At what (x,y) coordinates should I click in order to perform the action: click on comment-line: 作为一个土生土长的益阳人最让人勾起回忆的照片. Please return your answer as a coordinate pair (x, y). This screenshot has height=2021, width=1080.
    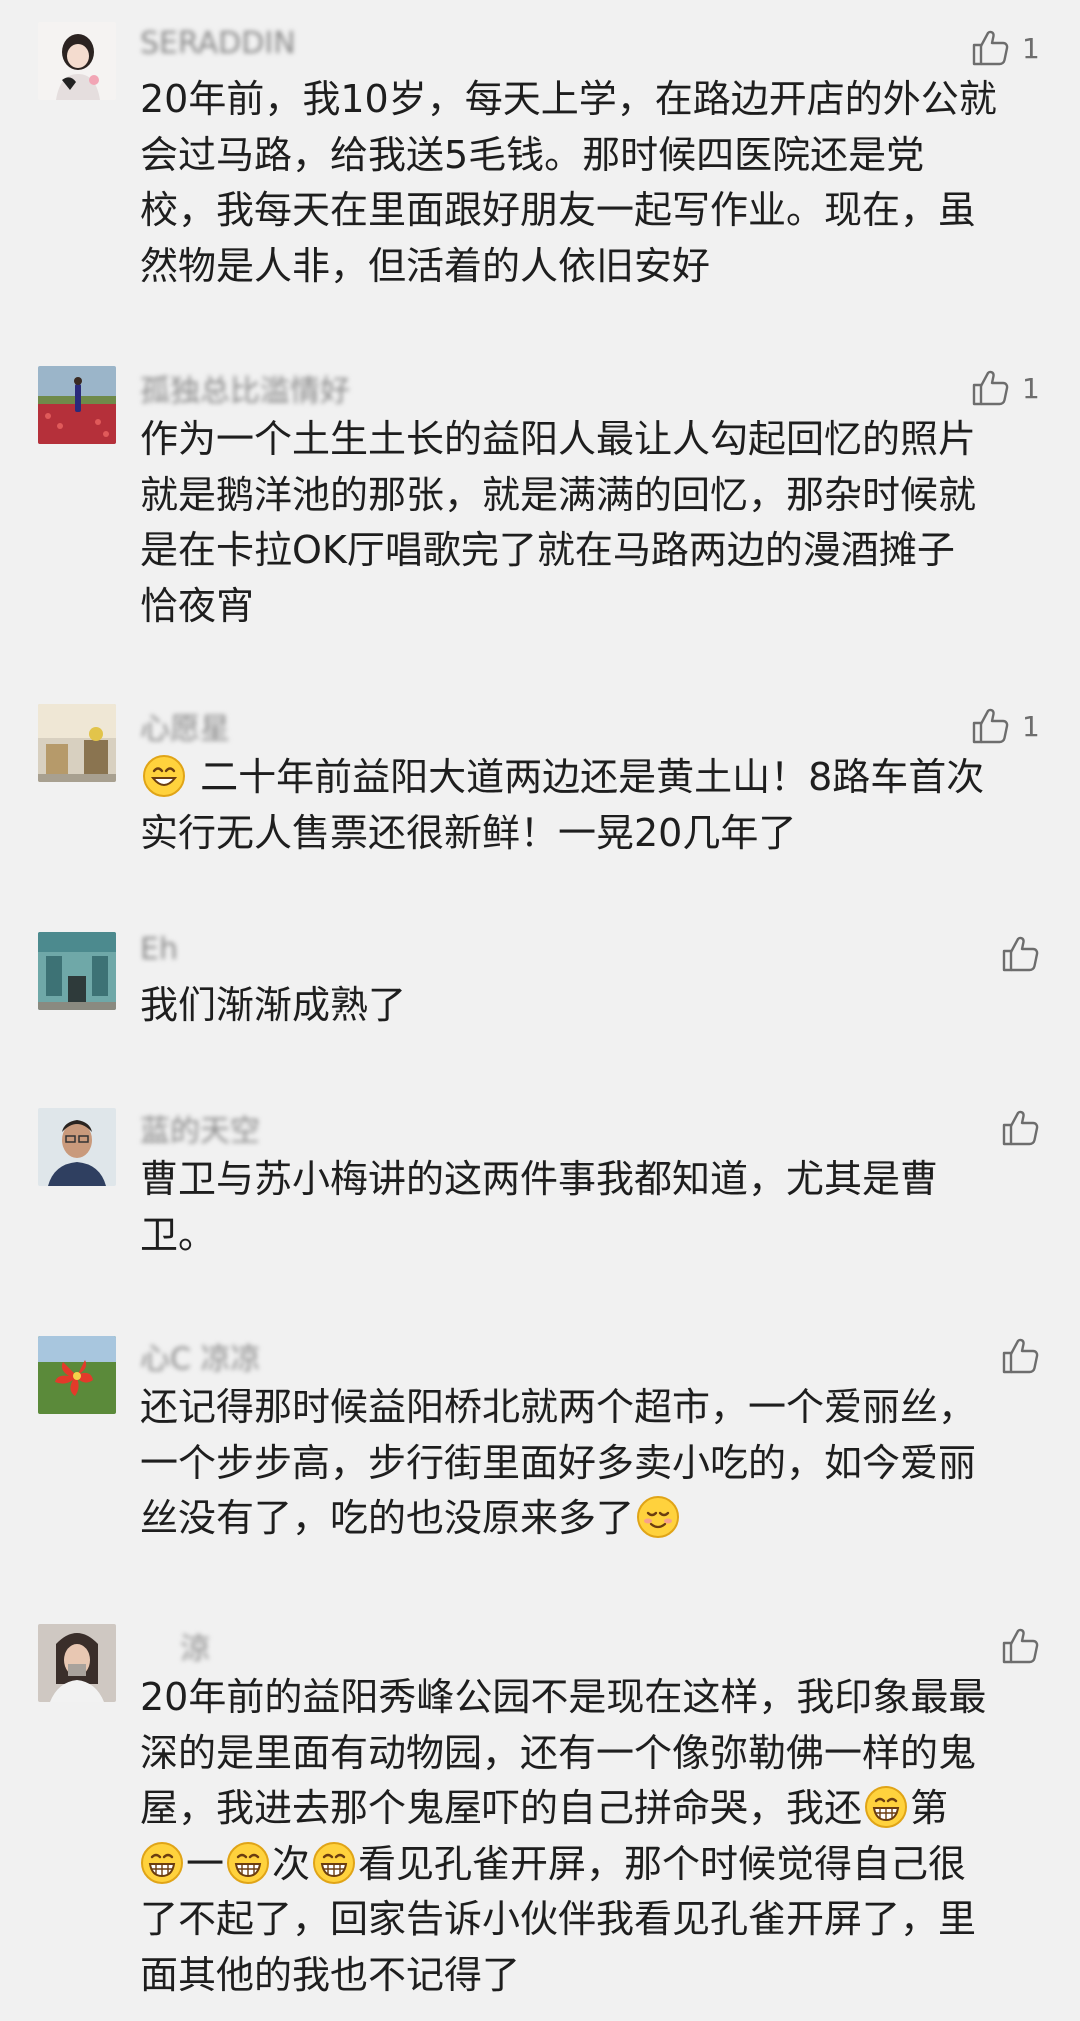
    Looking at the image, I should click on (558, 439).